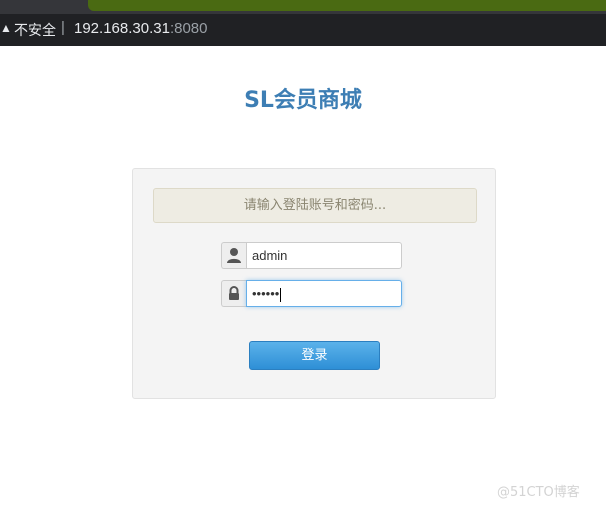 The width and height of the screenshot is (606, 507). What do you see at coordinates (324, 255) in the screenshot?
I see `username-input: admin` at bounding box center [324, 255].